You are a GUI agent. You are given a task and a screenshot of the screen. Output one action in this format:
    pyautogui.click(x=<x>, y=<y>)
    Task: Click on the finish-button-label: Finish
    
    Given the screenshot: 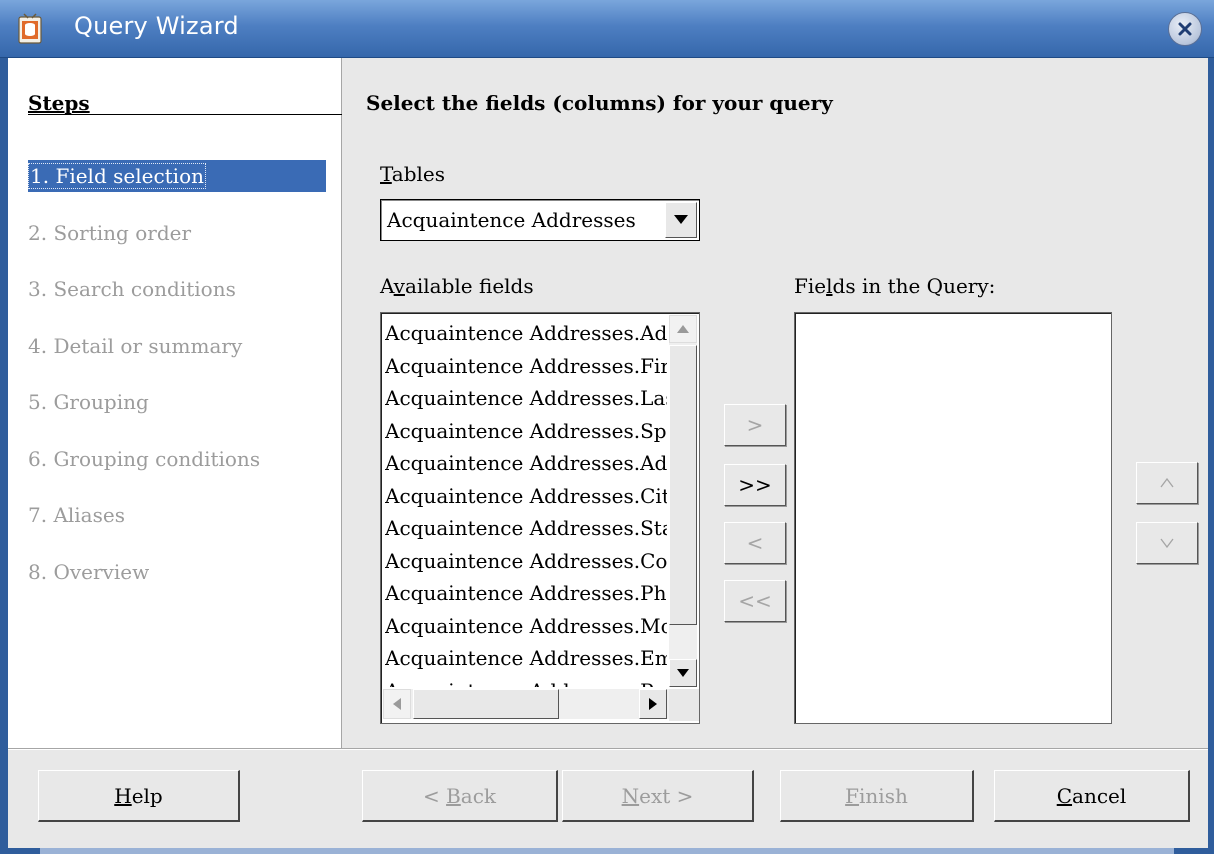 What is the action you would take?
    pyautogui.click(x=876, y=795)
    